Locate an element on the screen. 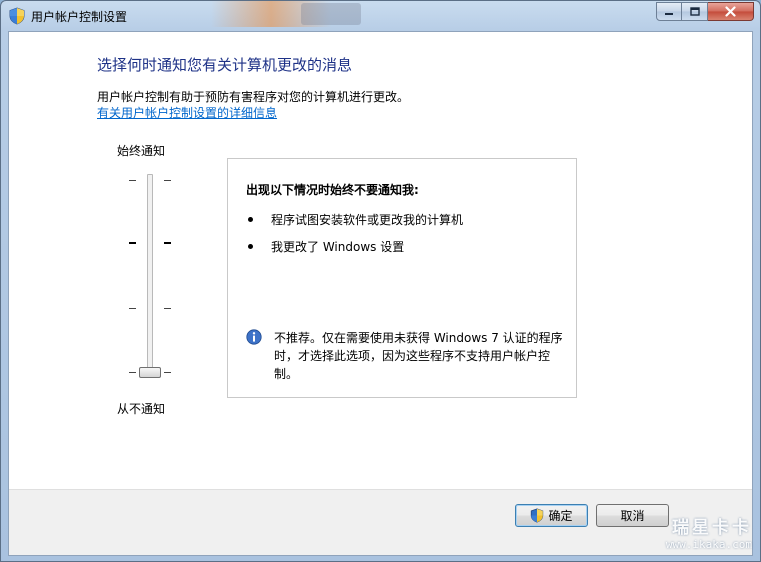 This screenshot has width=761, height=562. page-description: 用户帐户控制有助于预防有害程序对您的计算机进行更改。 is located at coordinates (253, 97).